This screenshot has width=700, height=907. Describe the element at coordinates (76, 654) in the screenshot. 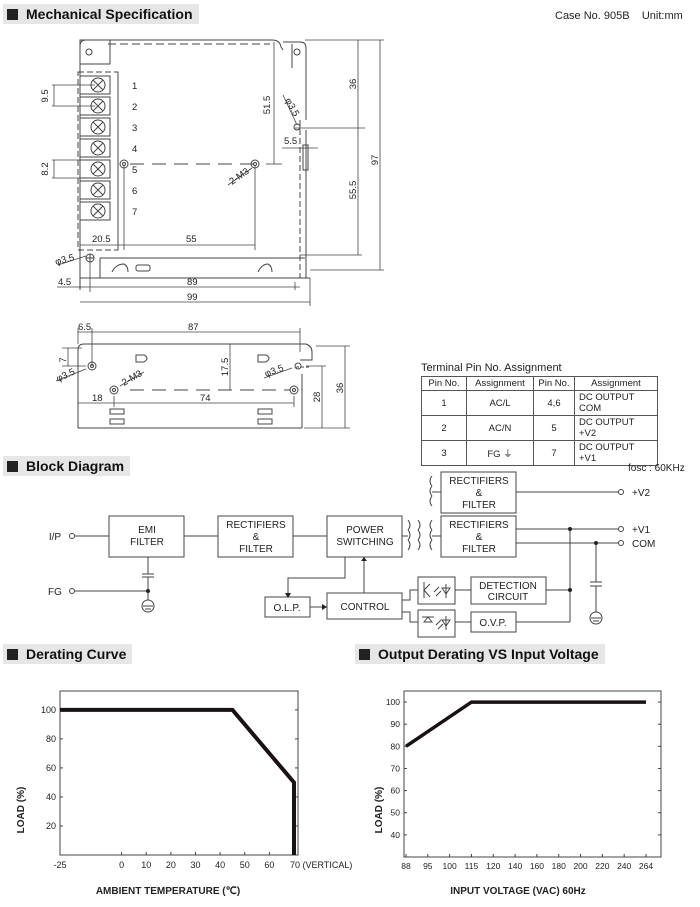

I see `section-title: Derating Curve` at that location.